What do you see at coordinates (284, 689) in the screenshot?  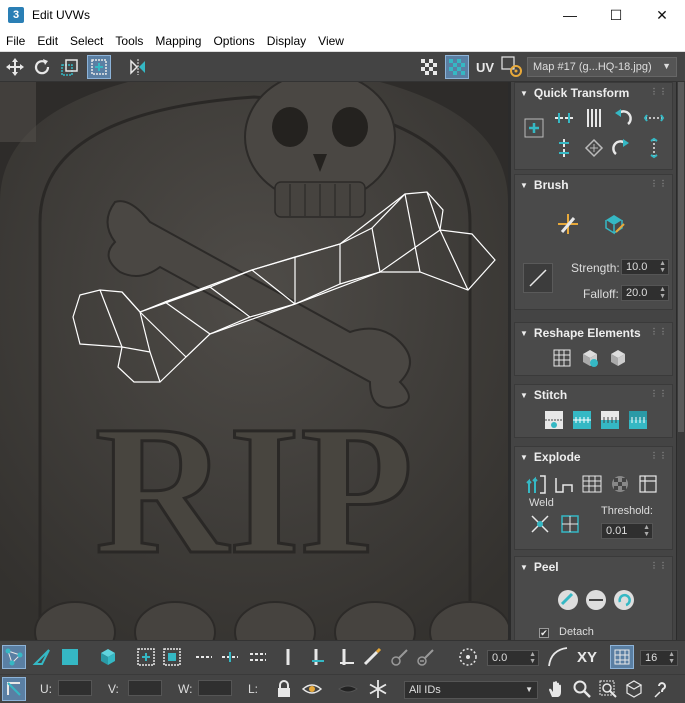 I see `lock-icon` at bounding box center [284, 689].